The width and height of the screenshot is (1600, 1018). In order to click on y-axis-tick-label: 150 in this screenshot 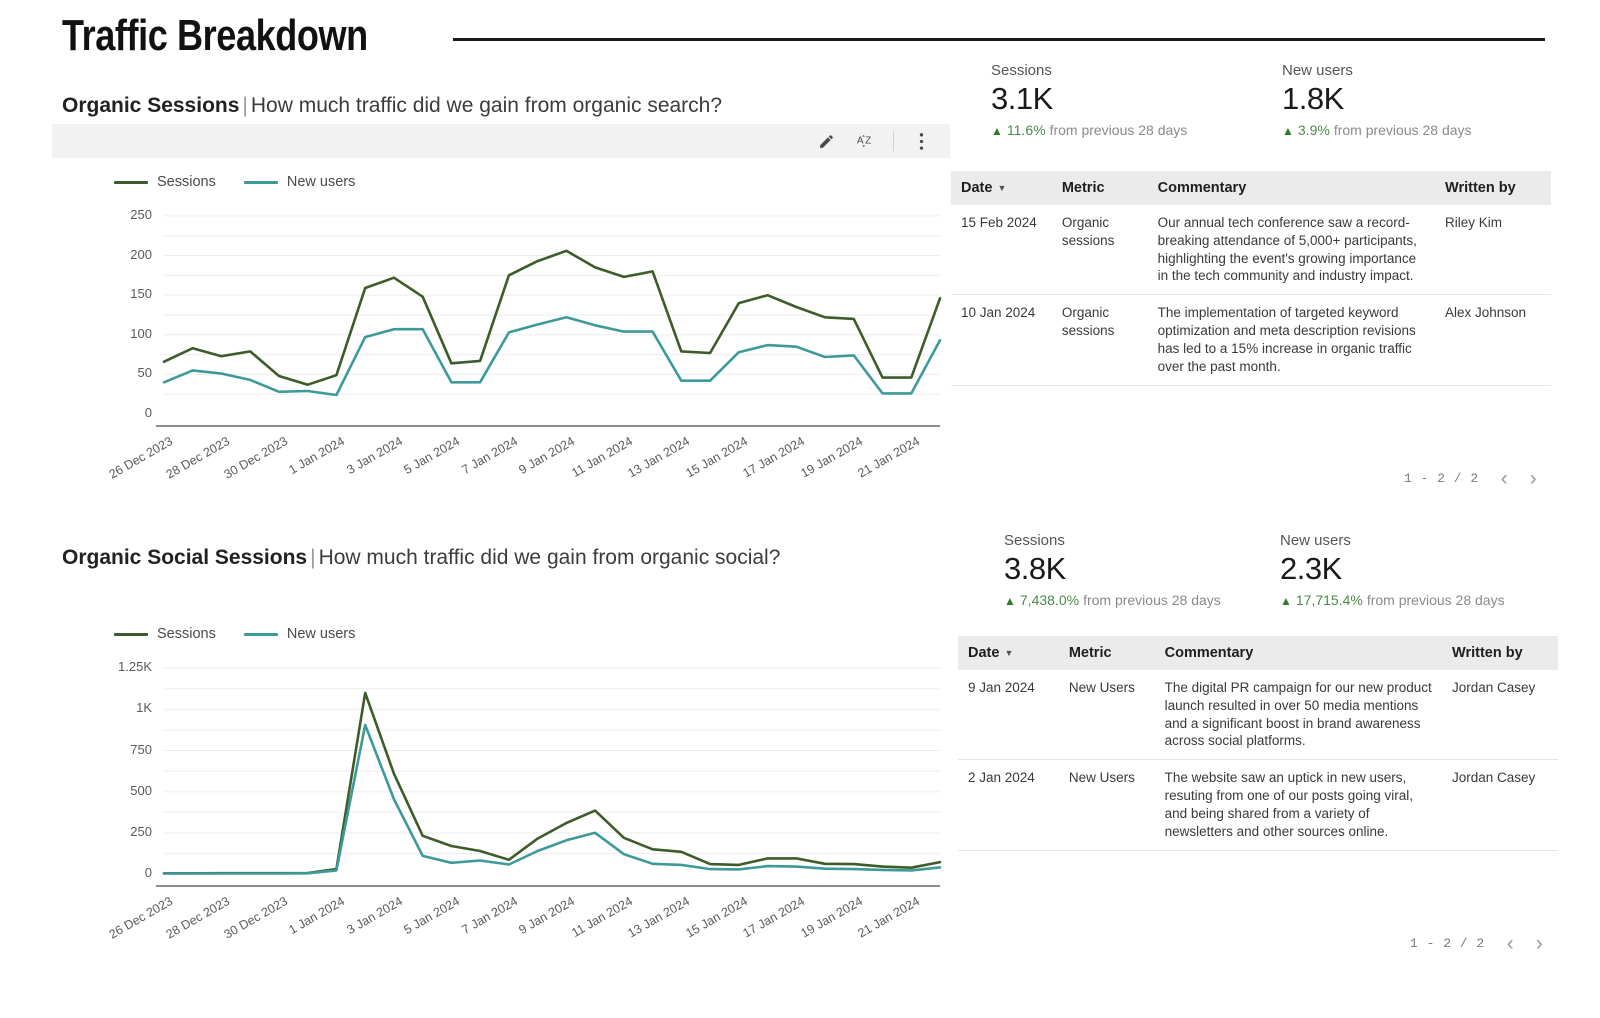, I will do `click(141, 294)`.